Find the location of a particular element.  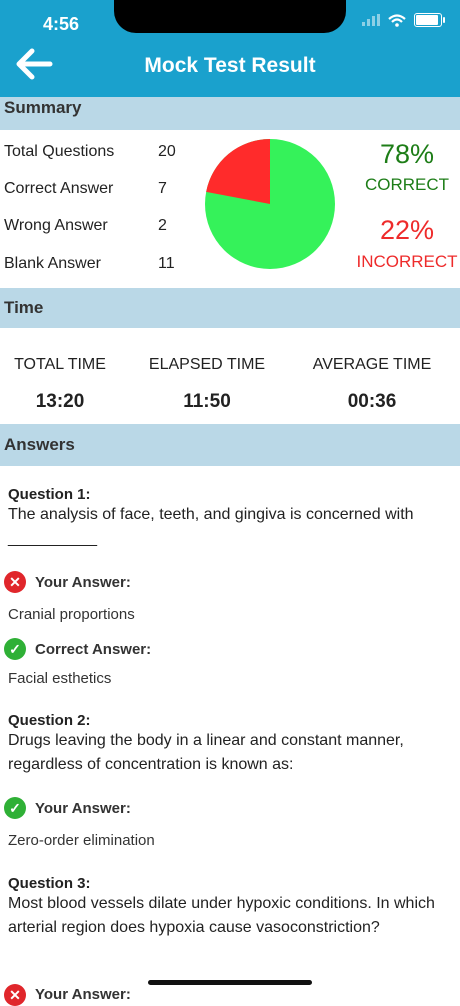

home-indicator is located at coordinates (230, 982).